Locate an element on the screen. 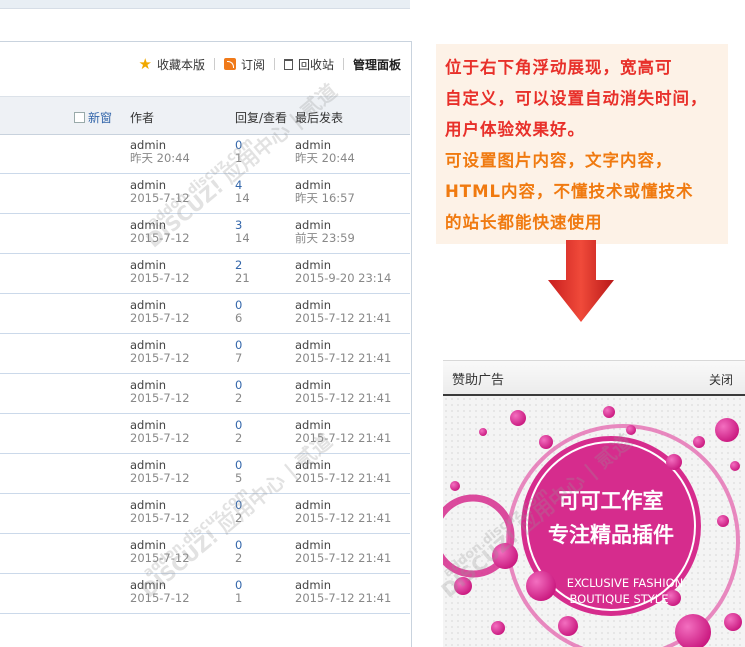  last-post-cell-secondary: 2015-9-20 23:14 is located at coordinates (343, 278).